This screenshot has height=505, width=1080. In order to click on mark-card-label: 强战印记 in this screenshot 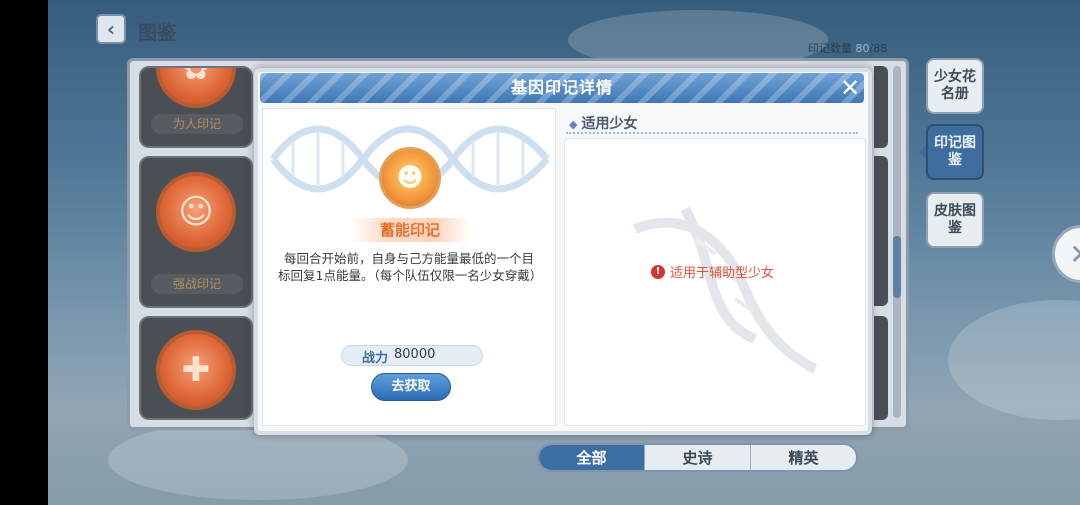, I will do `click(197, 284)`.